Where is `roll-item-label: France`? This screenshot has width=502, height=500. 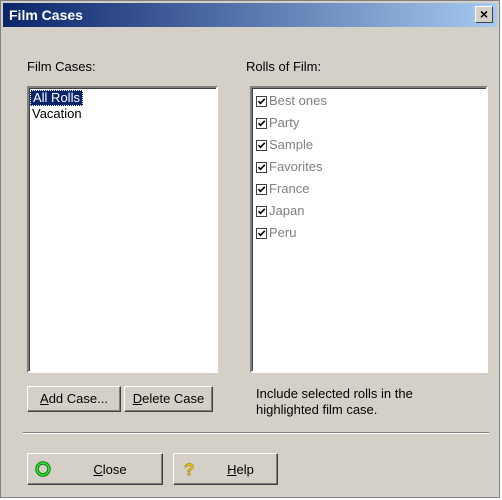
roll-item-label: France is located at coordinates (289, 188).